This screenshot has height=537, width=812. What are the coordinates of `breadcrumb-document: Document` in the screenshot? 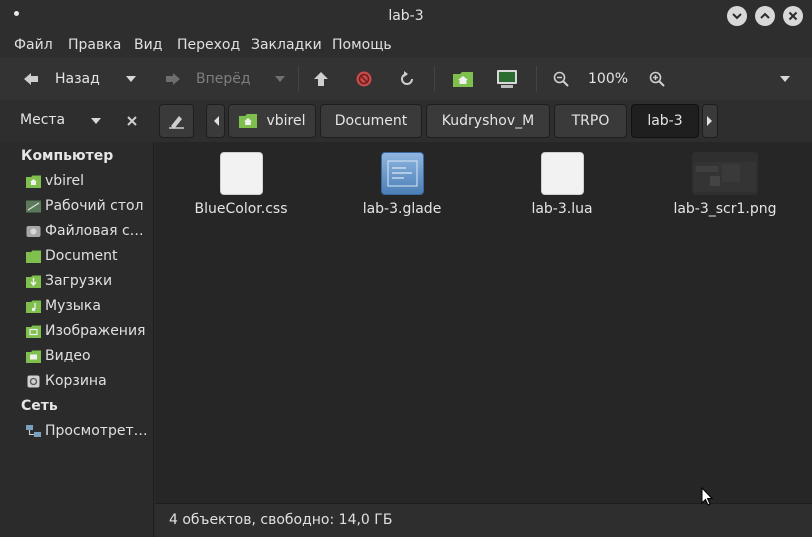 It's located at (371, 121).